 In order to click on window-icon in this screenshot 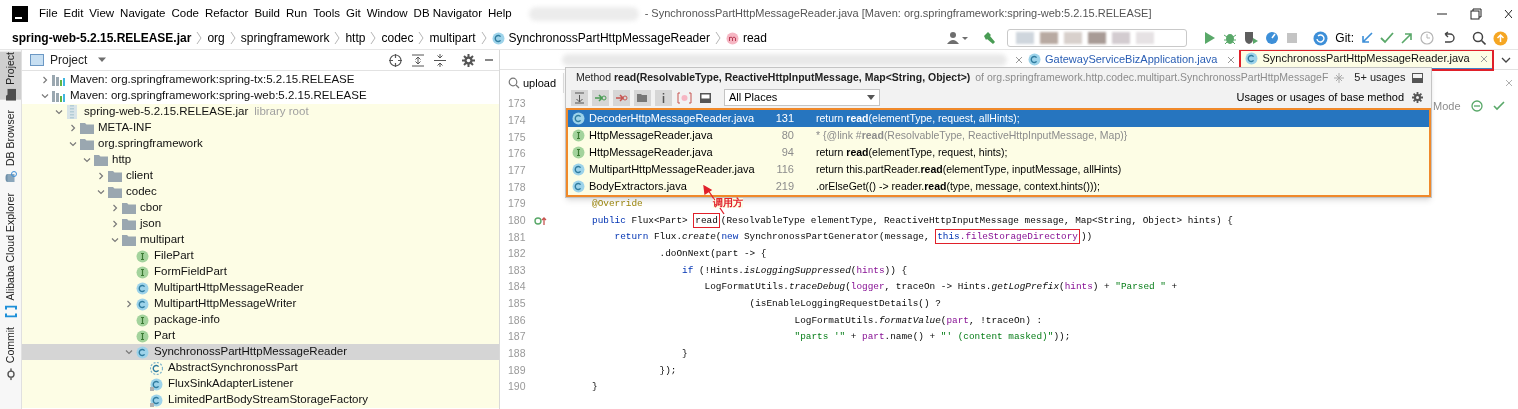, I will do `click(1417, 77)`.